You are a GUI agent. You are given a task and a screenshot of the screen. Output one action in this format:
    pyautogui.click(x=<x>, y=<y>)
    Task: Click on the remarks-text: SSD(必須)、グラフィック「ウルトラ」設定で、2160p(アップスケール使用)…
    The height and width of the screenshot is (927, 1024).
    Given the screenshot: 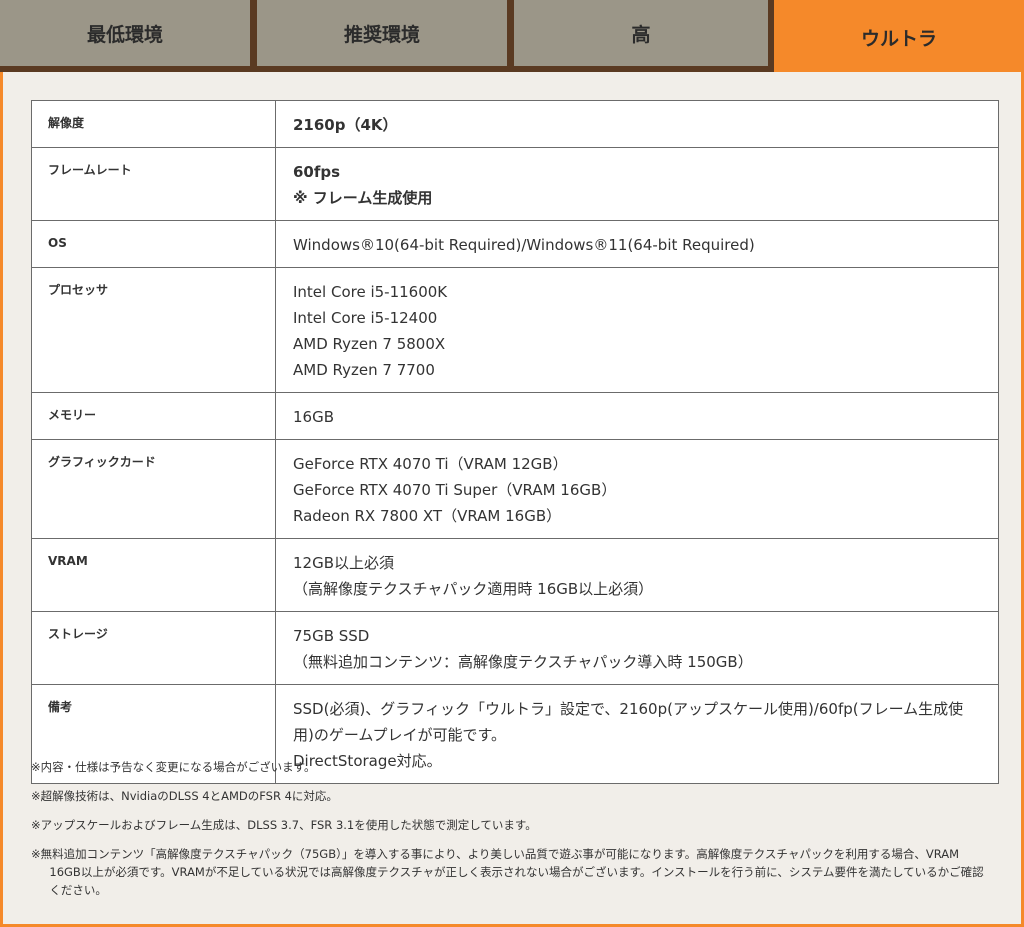 What is the action you would take?
    pyautogui.click(x=628, y=722)
    